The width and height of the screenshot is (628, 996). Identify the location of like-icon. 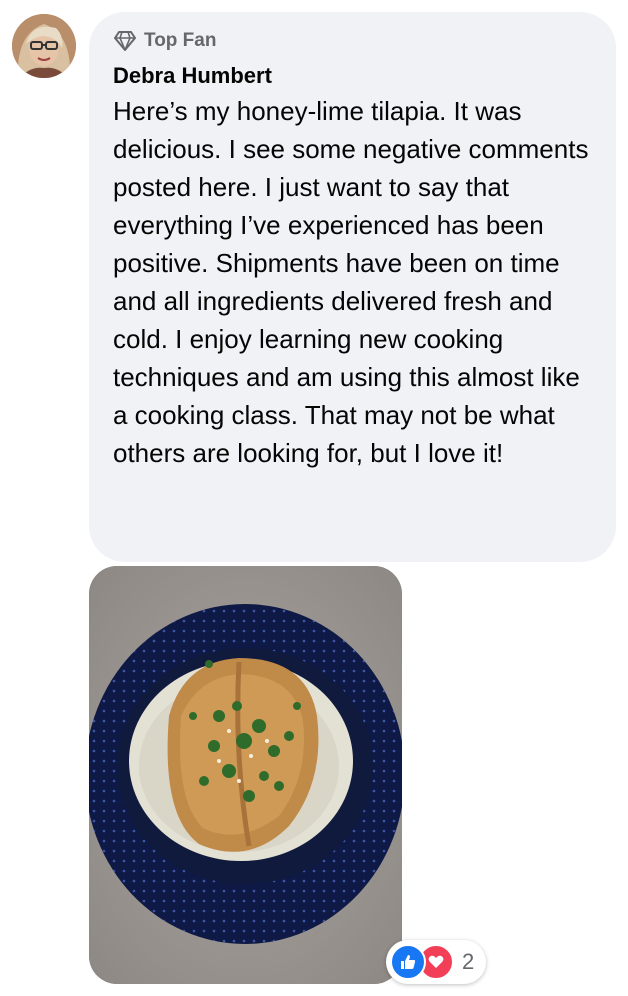
(408, 962).